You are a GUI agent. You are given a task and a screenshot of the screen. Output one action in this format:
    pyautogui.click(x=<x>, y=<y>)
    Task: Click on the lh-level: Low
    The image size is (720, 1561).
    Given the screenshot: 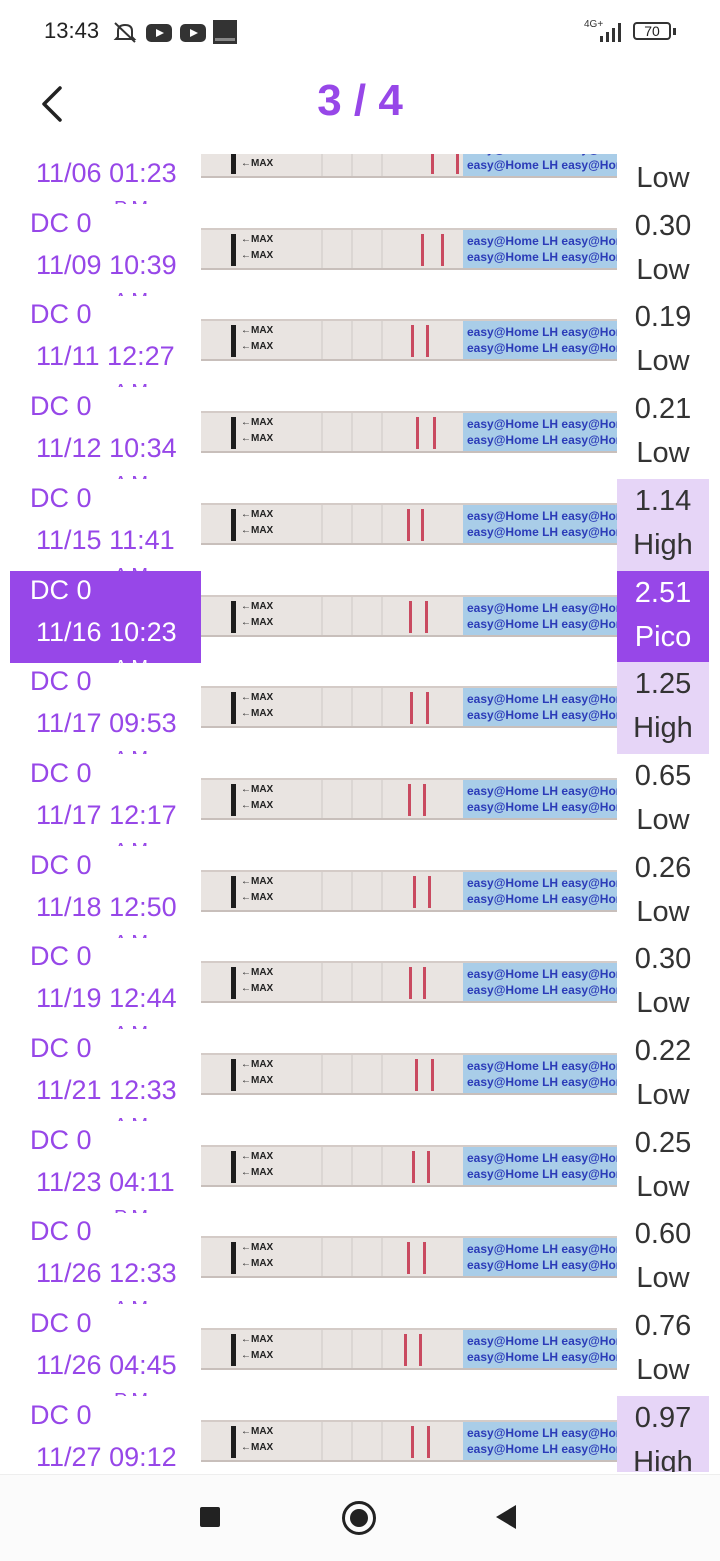 What is the action you would take?
    pyautogui.click(x=663, y=1370)
    